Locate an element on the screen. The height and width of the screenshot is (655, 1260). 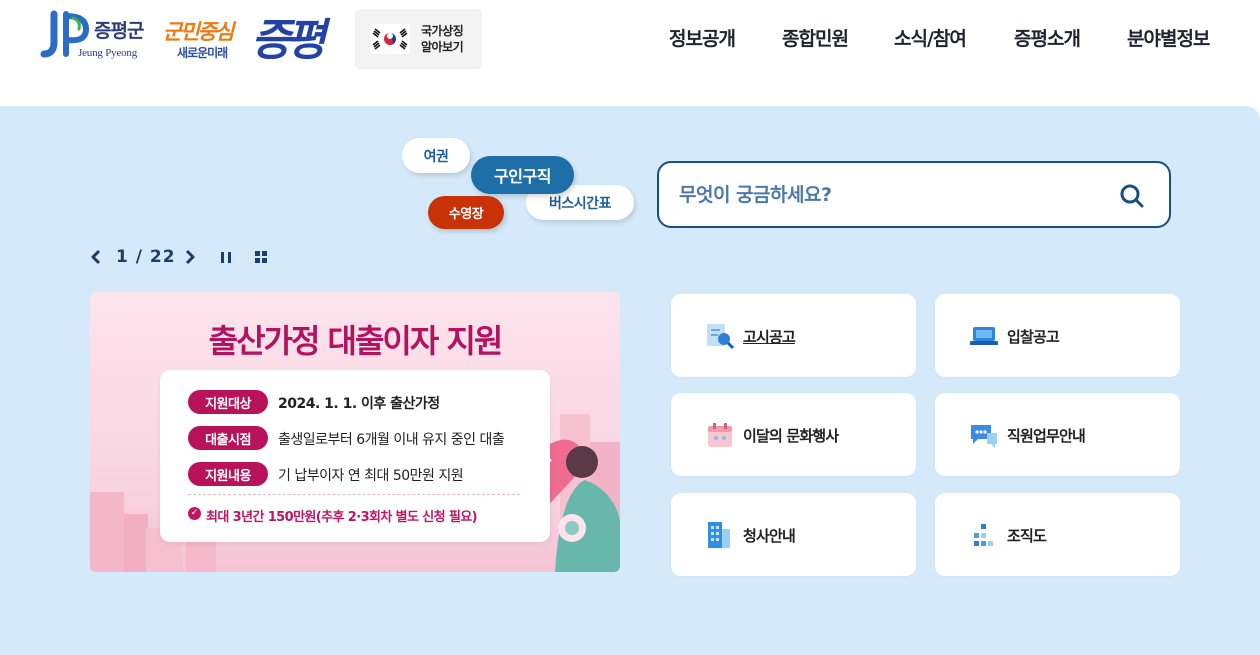
national-symbols-label: 국가상징 알아보기 is located at coordinates (449, 39).